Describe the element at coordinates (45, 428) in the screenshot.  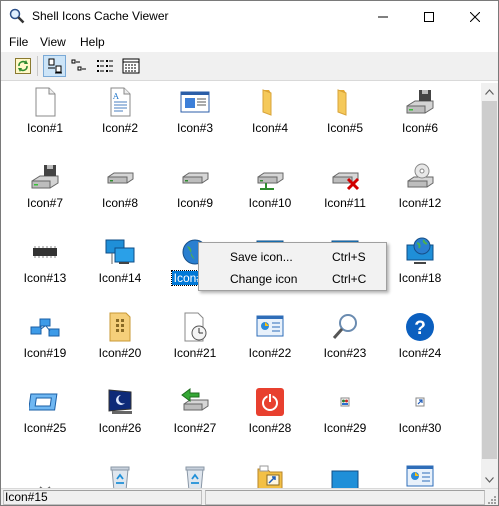
I see `icon-label-text: Icon#25` at that location.